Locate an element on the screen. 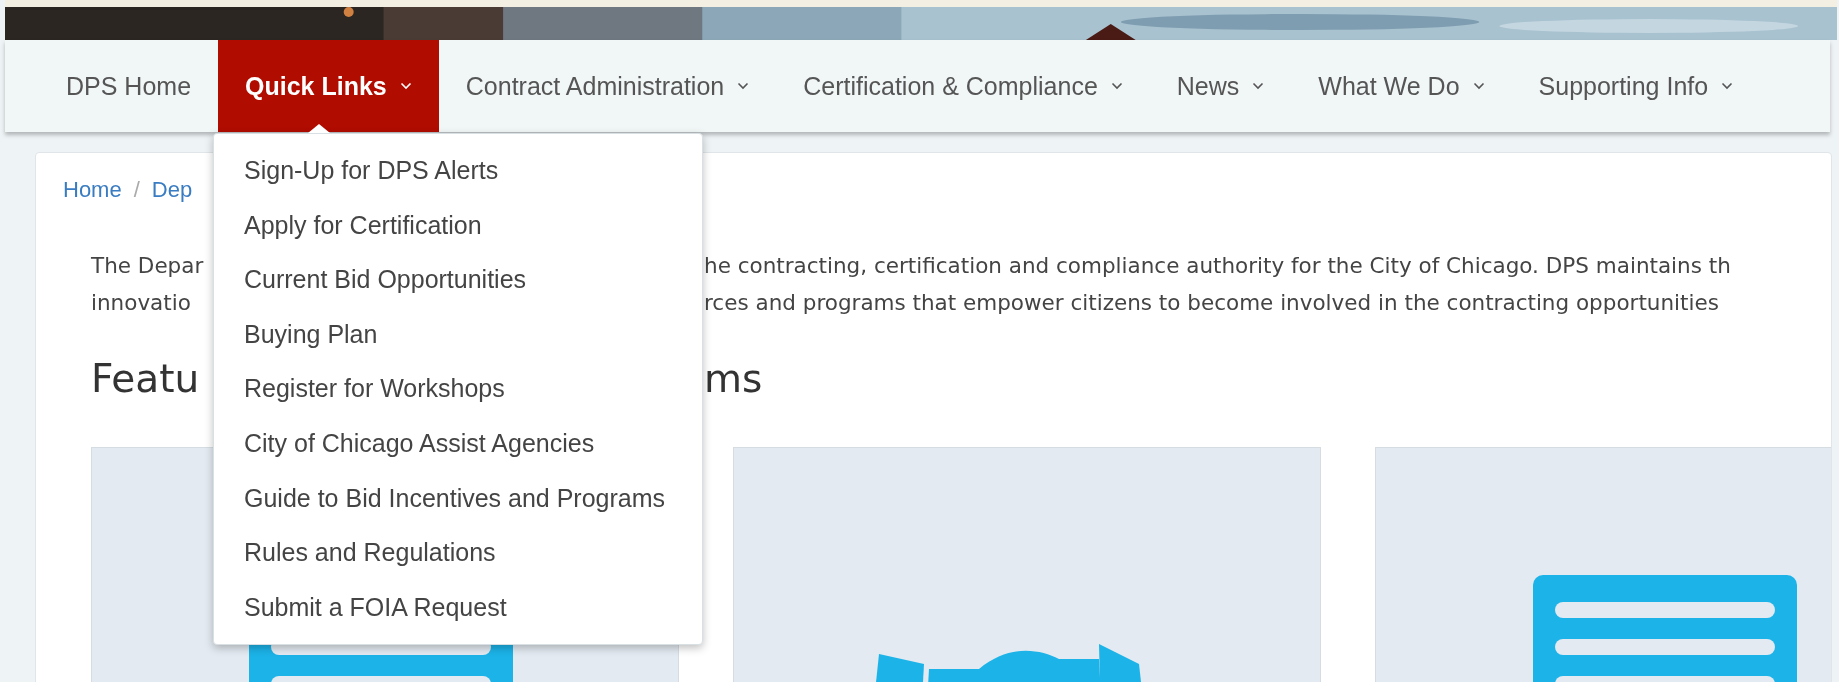  paragraph-text: innovatio is located at coordinates (141, 303).